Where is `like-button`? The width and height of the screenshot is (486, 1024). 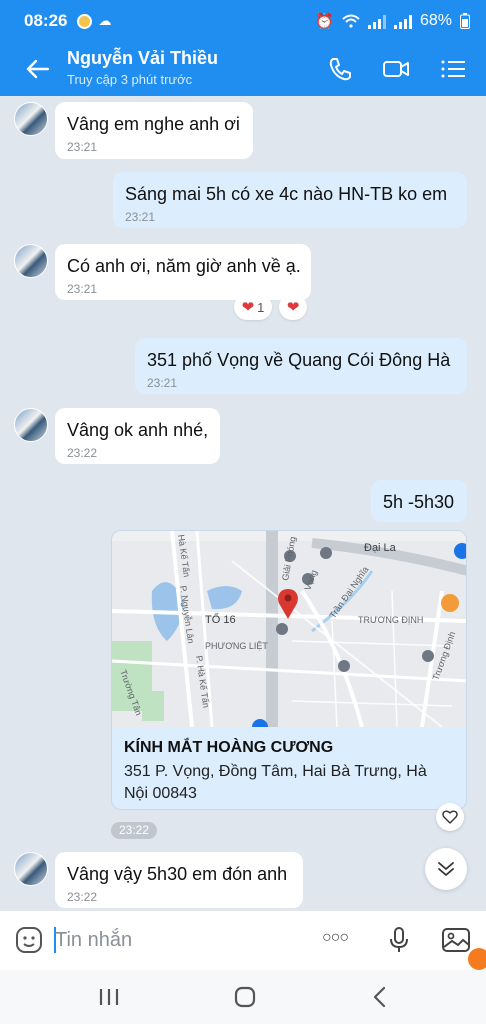 like-button is located at coordinates (450, 817).